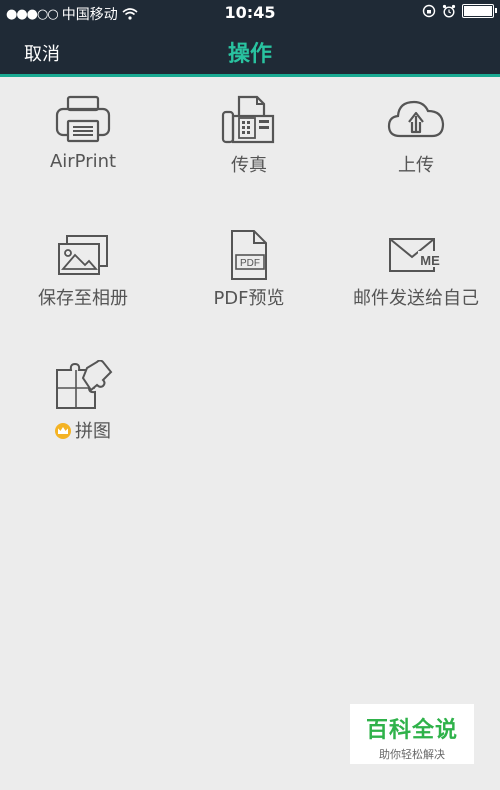 This screenshot has width=500, height=790. I want to click on fax-icon, so click(248, 119).